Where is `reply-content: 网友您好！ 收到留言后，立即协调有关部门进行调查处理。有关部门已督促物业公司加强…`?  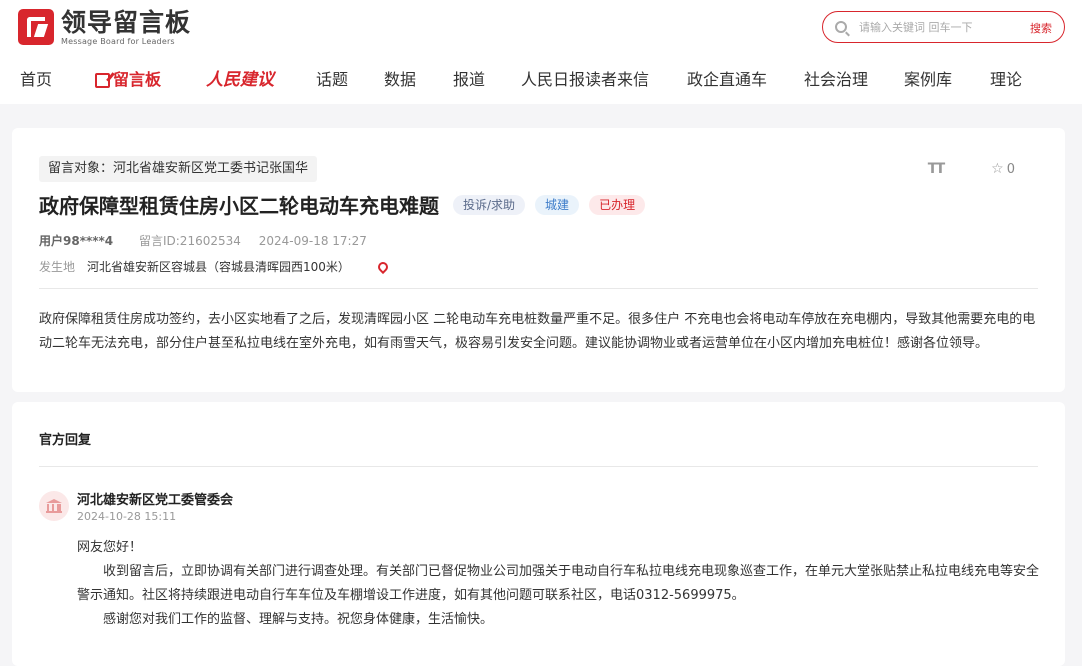 reply-content: 网友您好！ 收到留言后，立即协调有关部门进行调查处理。有关部门已督促物业公司加强… is located at coordinates (559, 584).